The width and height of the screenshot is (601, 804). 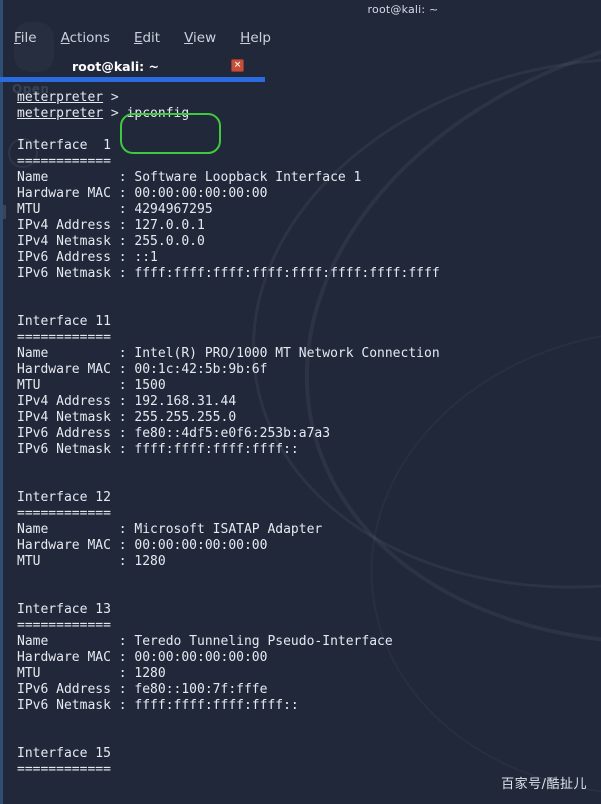 I want to click on terminal-command: ipconfig, so click(x=158, y=113).